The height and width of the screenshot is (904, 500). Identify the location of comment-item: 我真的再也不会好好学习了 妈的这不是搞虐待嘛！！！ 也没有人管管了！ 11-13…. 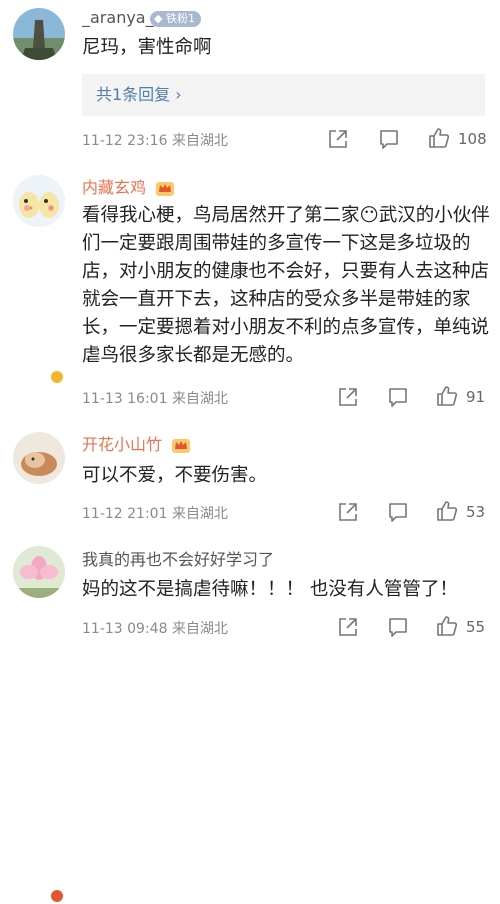
(250, 584).